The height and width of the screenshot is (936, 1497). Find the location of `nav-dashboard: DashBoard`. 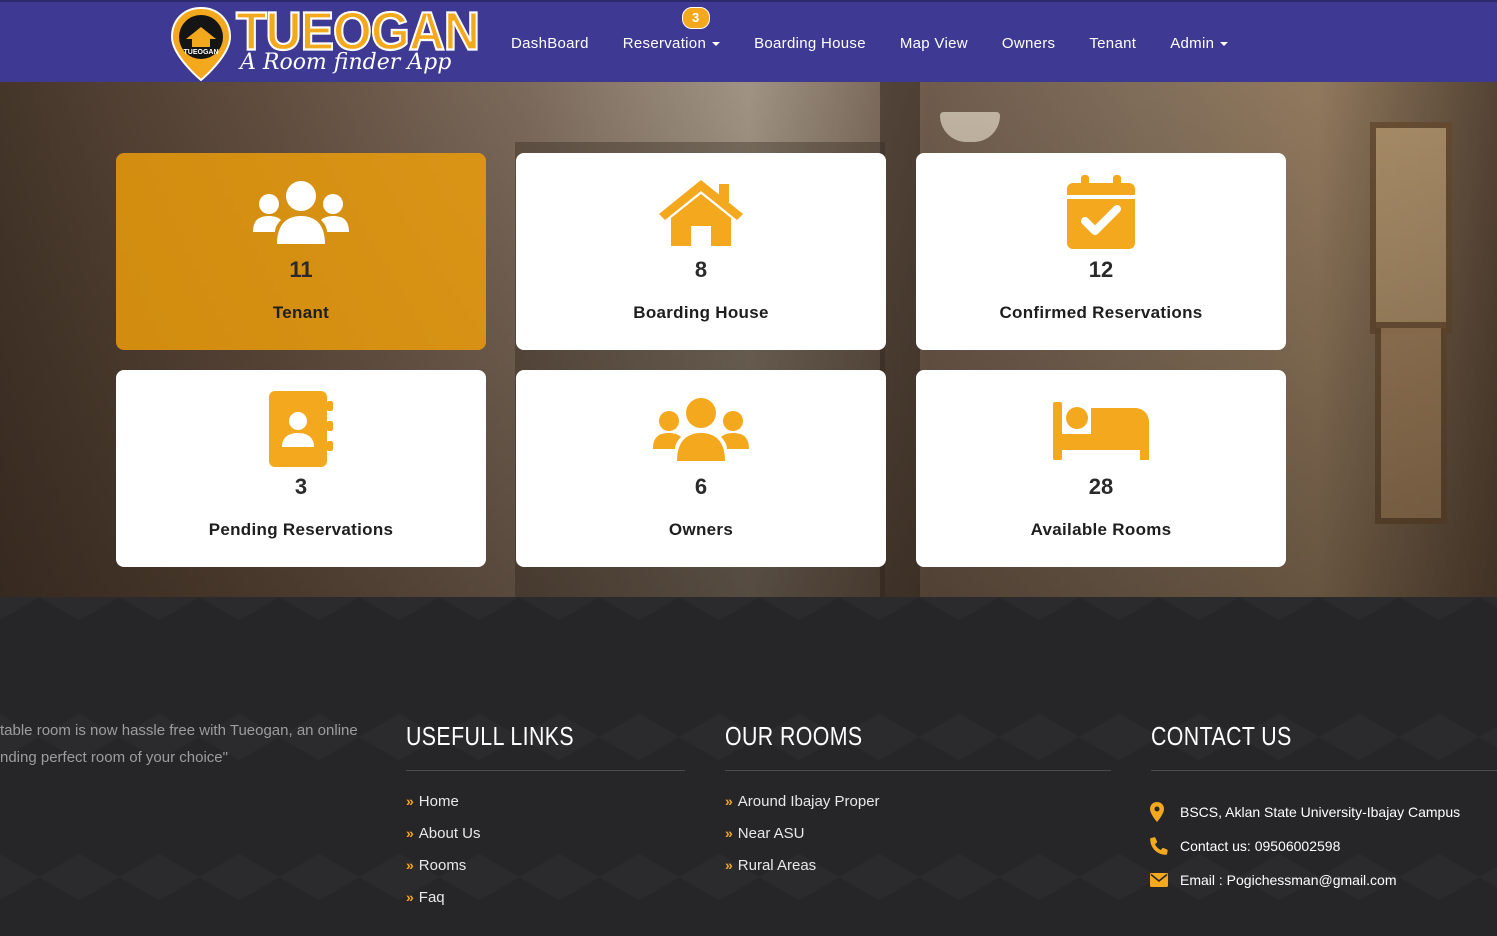

nav-dashboard: DashBoard is located at coordinates (550, 43).